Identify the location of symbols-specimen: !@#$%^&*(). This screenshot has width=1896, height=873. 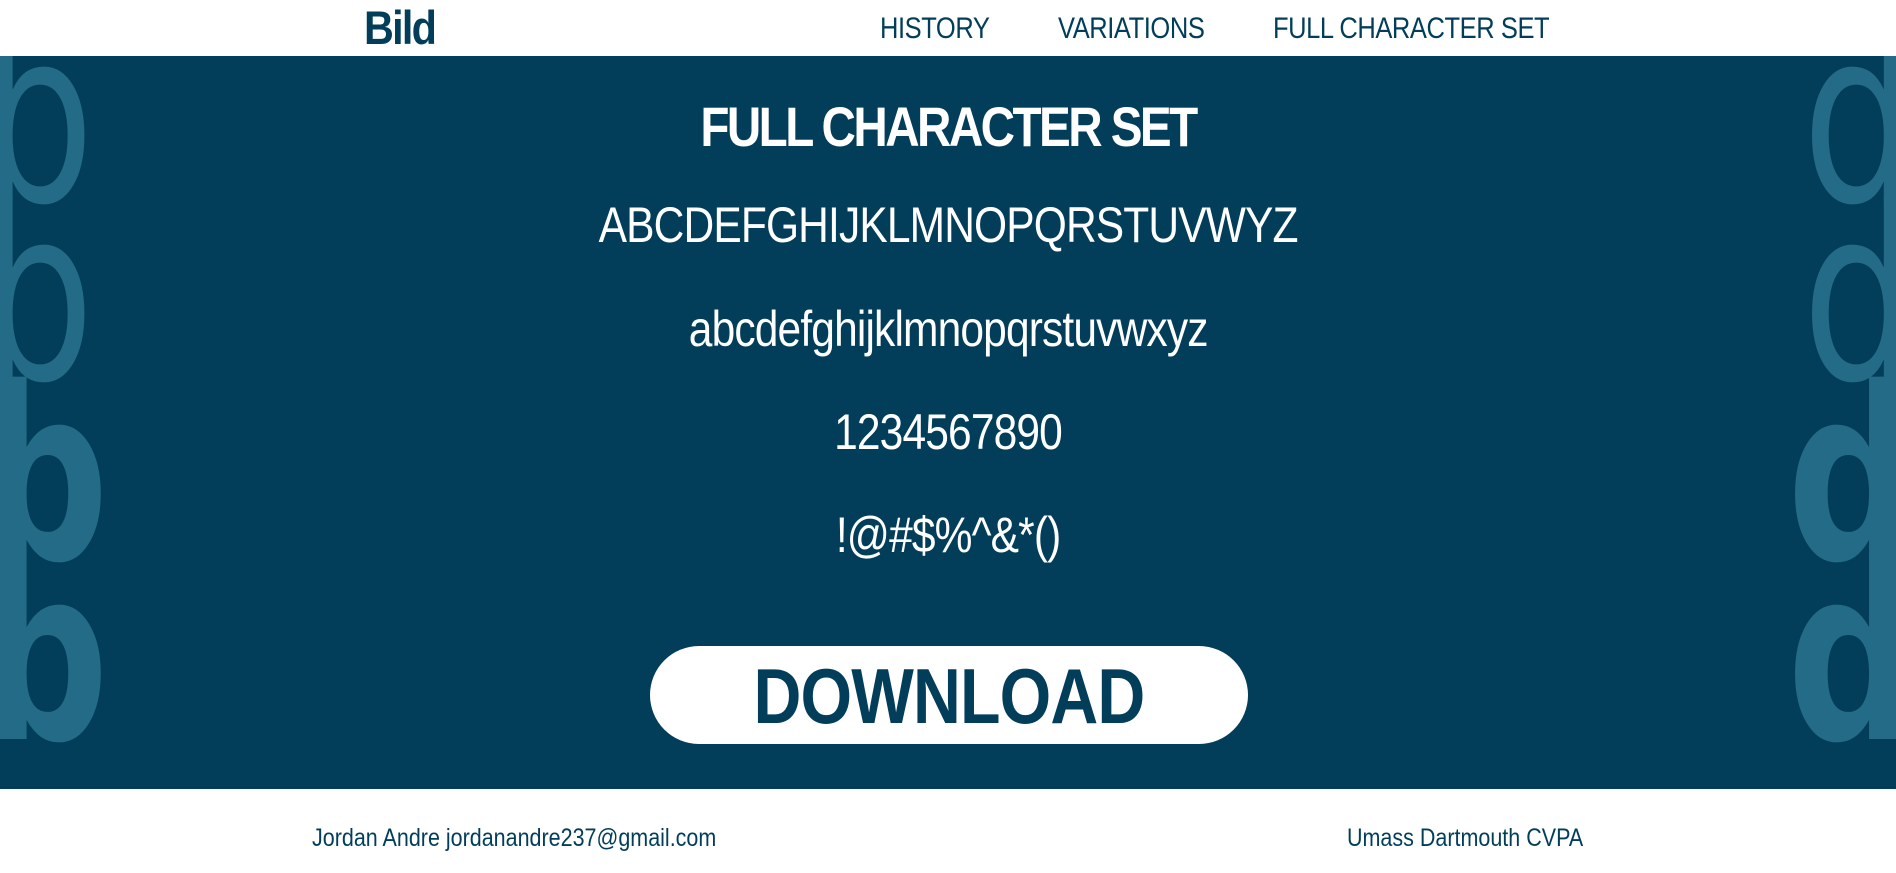
(948, 535).